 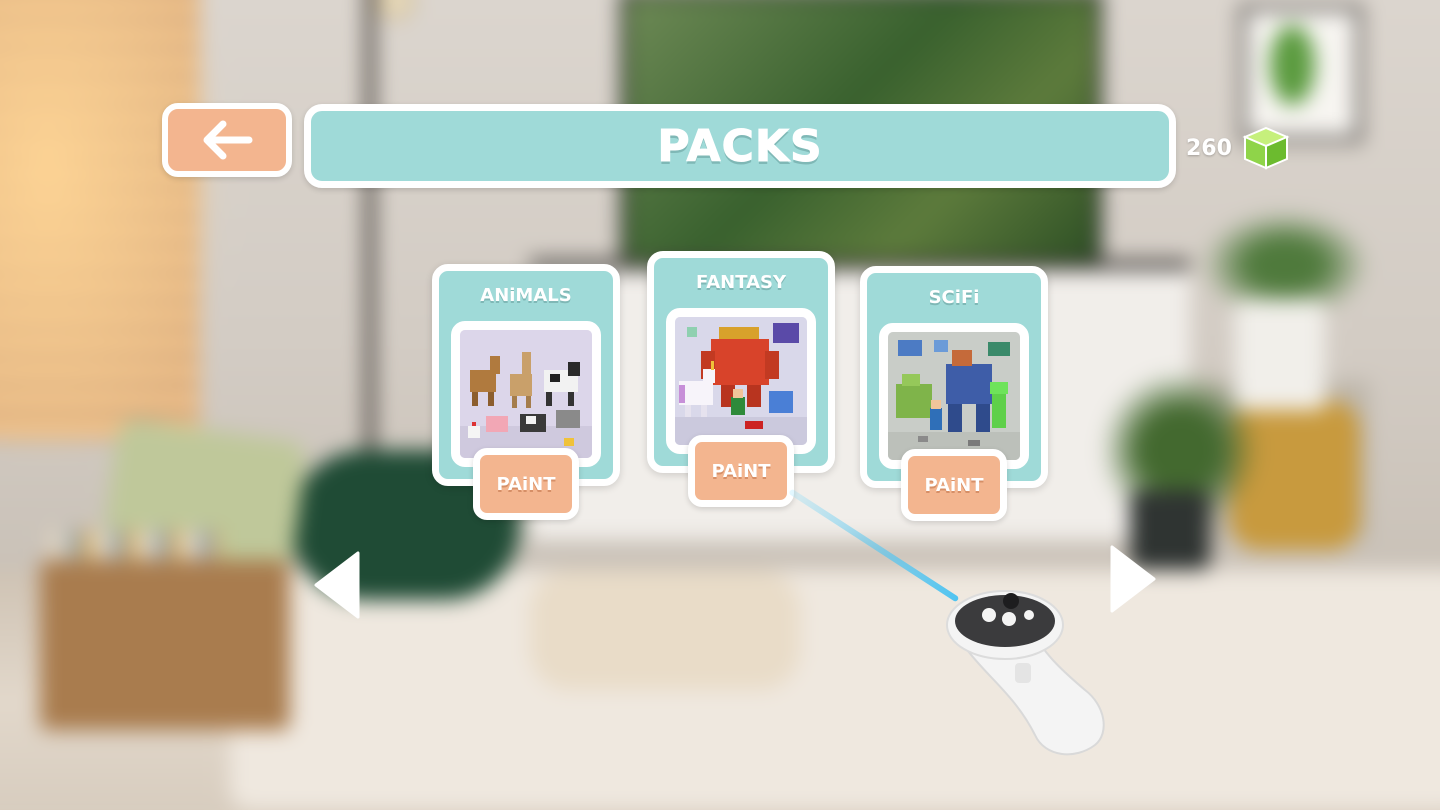 I want to click on paint-button-scifi: PAiNT, so click(x=954, y=485).